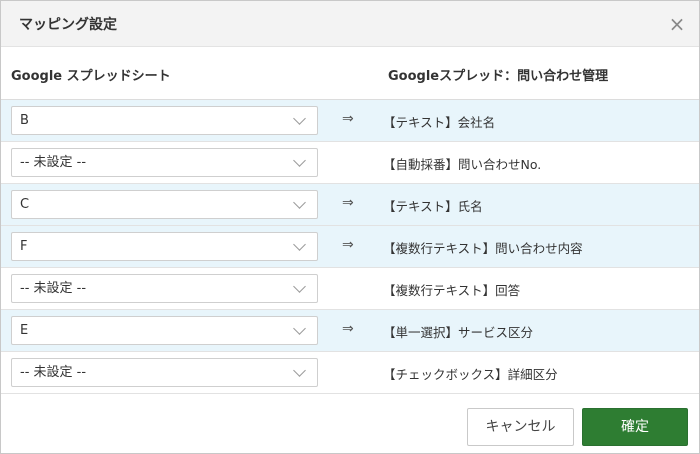  What do you see at coordinates (677, 24) in the screenshot?
I see `close-icon: ×` at bounding box center [677, 24].